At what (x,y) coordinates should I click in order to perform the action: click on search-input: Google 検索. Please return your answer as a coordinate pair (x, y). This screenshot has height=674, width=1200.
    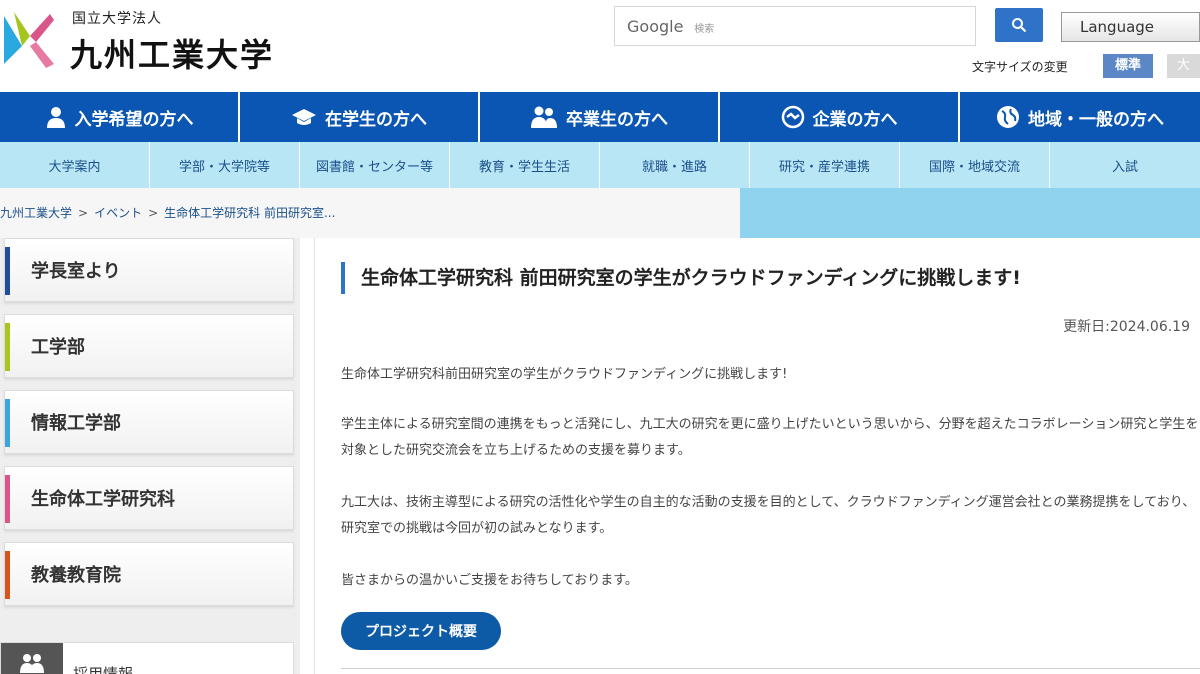
    Looking at the image, I should click on (795, 26).